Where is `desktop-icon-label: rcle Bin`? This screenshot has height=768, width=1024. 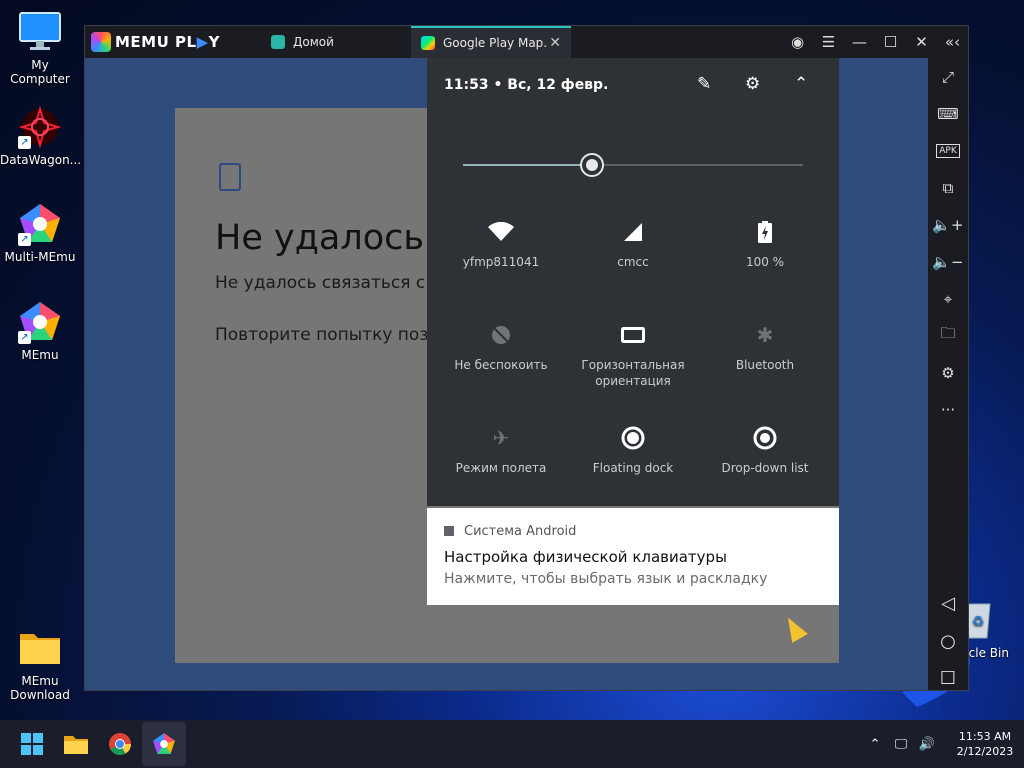
desktop-icon-label: rcle Bin is located at coordinates (986, 653).